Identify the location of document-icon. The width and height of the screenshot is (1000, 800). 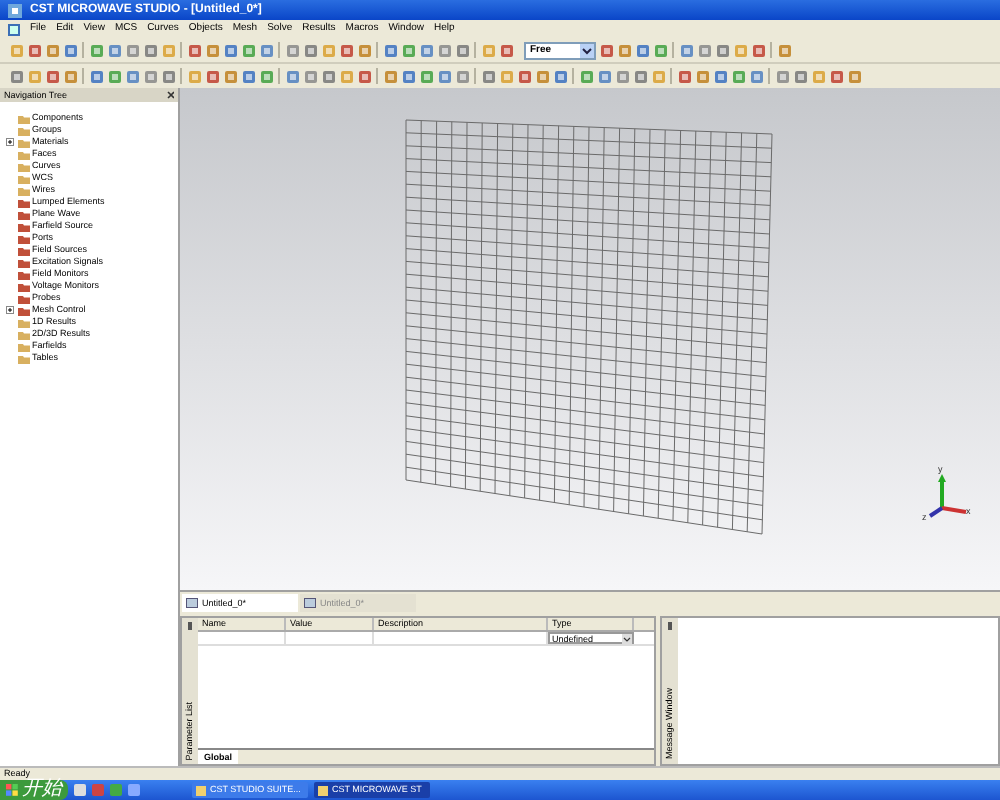
(14, 29).